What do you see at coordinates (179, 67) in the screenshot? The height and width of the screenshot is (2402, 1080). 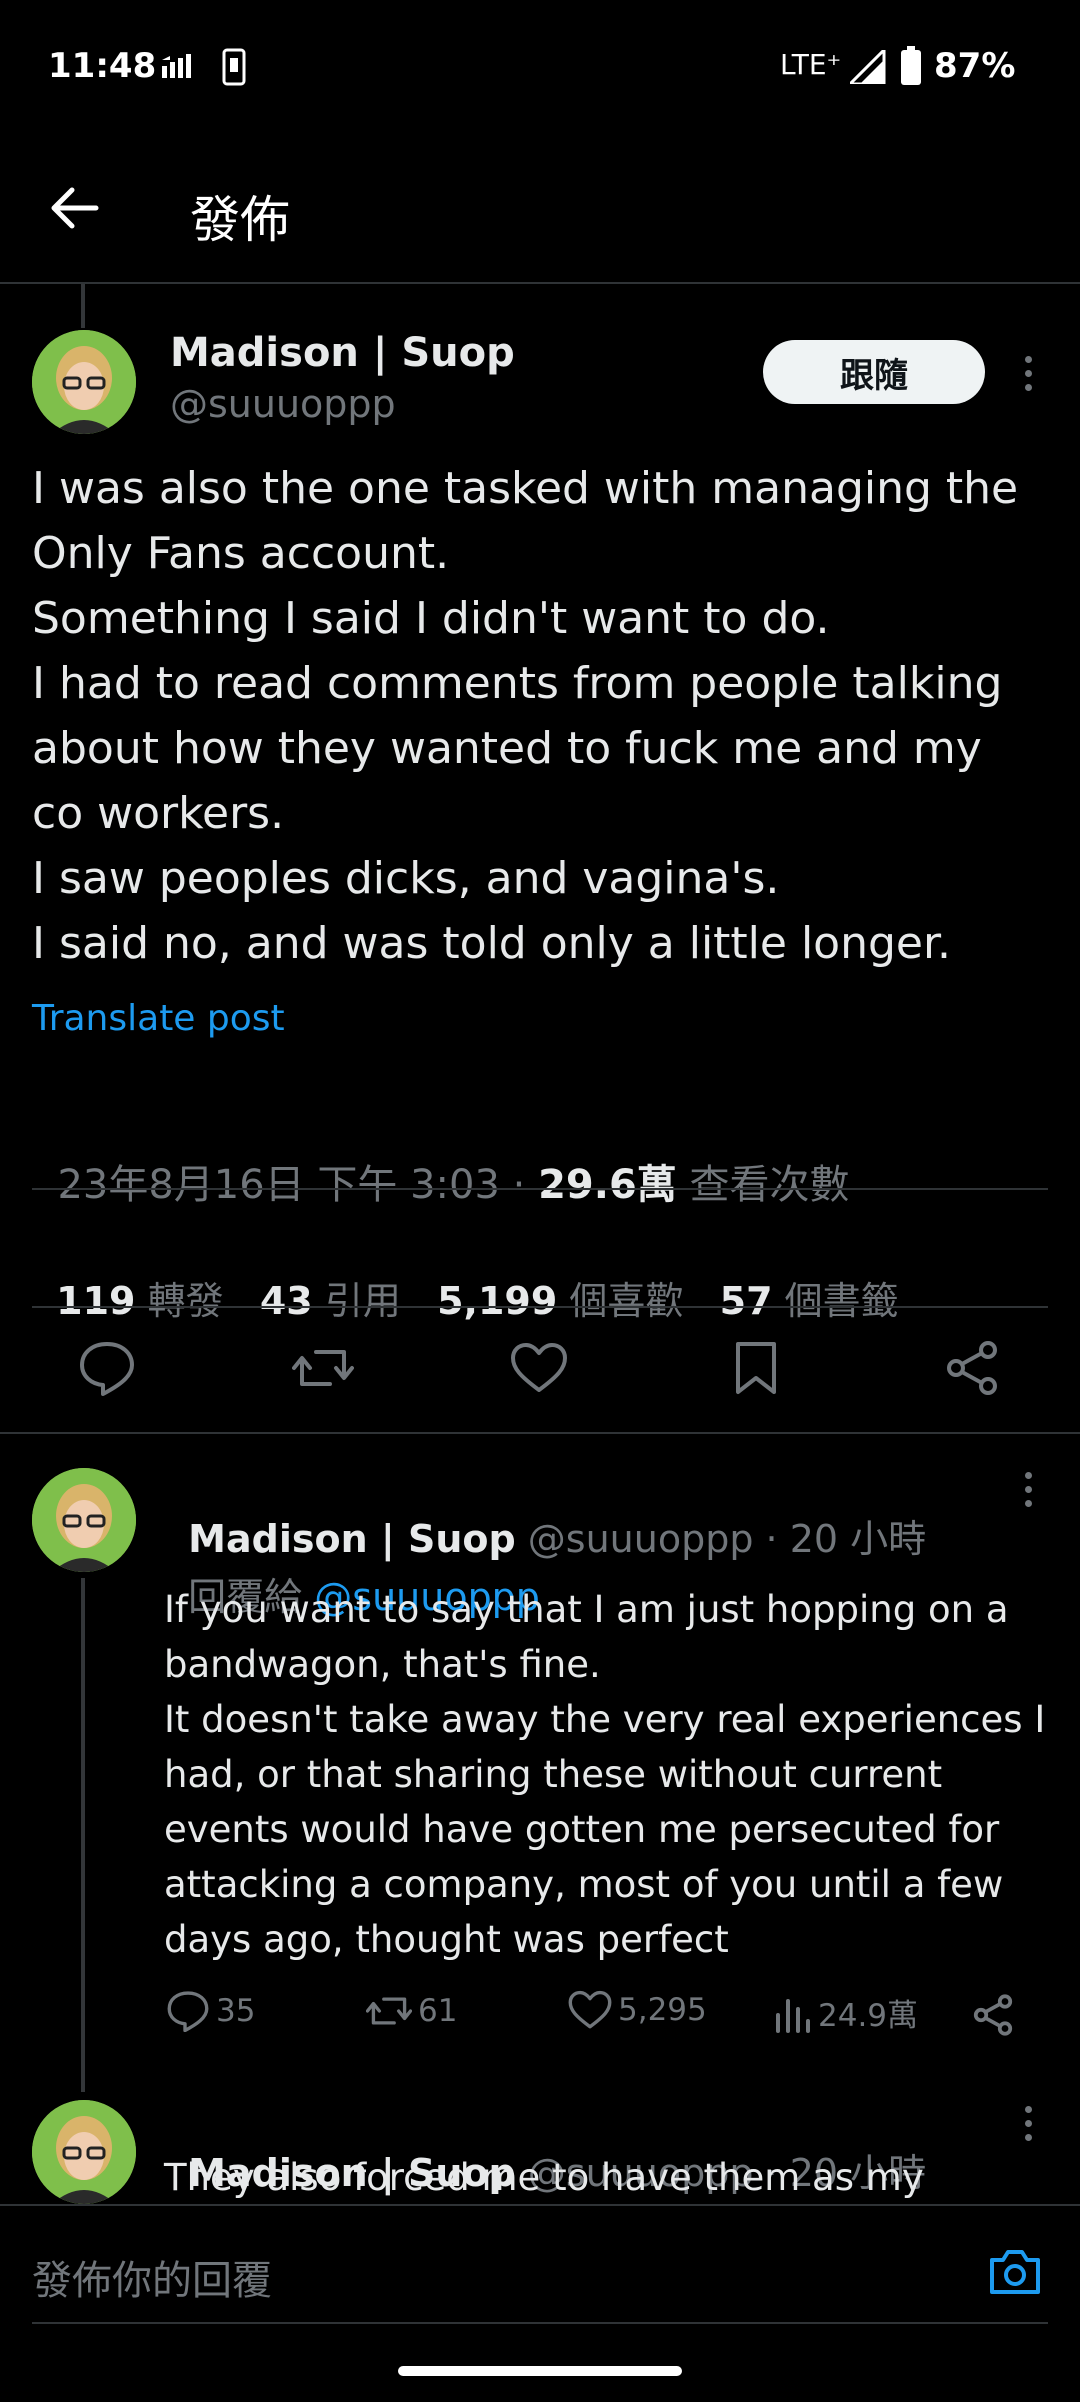 I see `signal-bars-icon` at bounding box center [179, 67].